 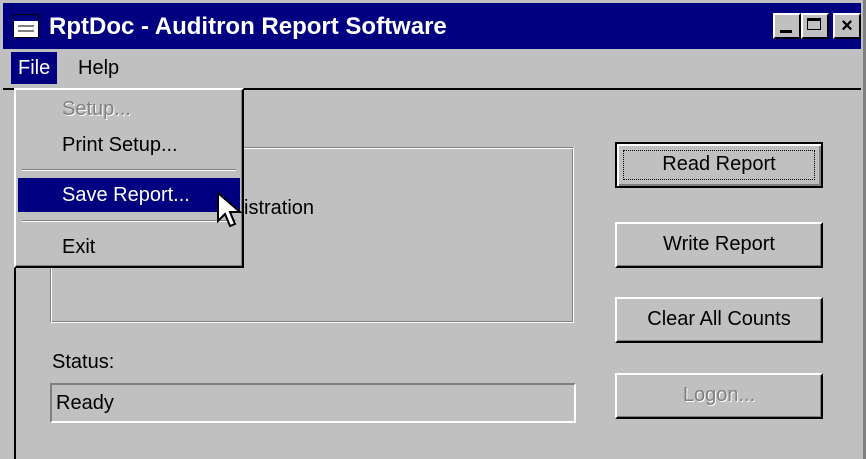 I want to click on write-report-label: Write Report, so click(x=719, y=244).